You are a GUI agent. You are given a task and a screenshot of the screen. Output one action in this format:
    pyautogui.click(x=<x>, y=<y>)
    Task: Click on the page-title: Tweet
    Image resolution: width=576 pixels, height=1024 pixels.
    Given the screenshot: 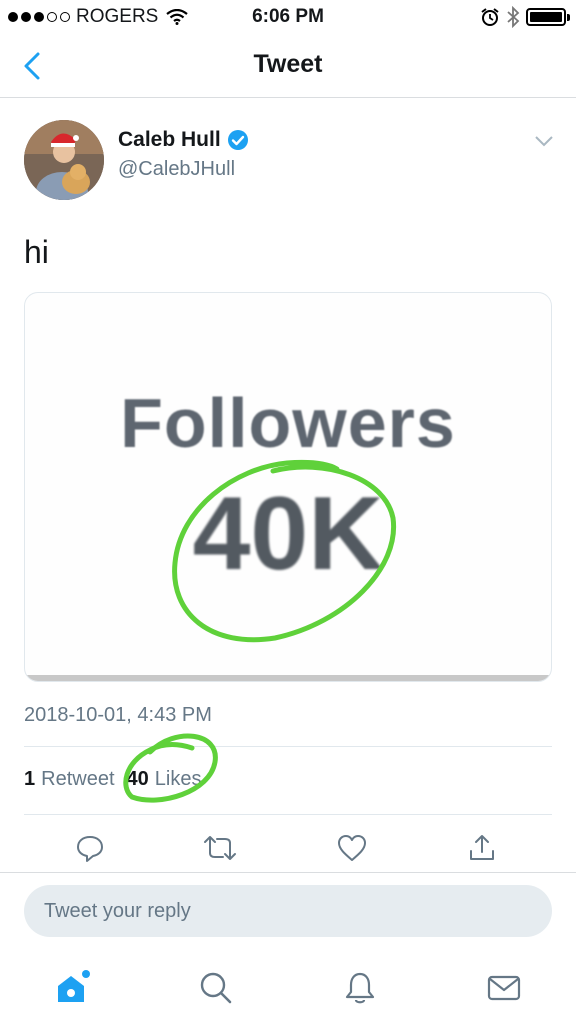 What is the action you would take?
    pyautogui.click(x=288, y=64)
    